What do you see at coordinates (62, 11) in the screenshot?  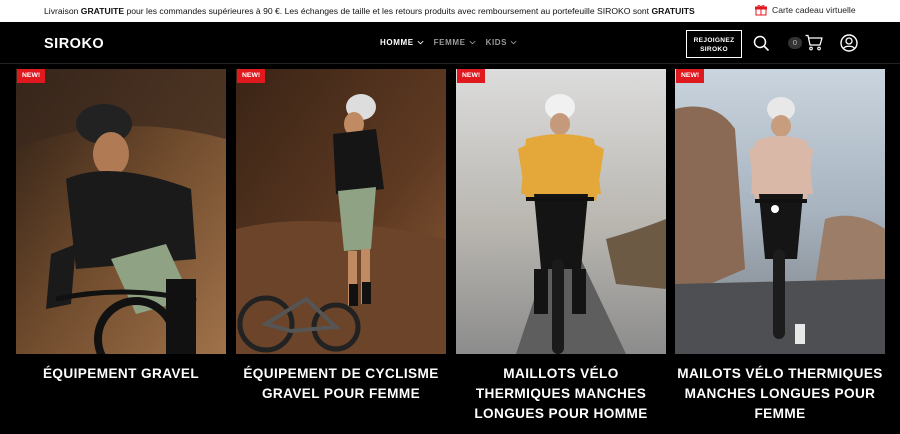 I see `message-text: Livraison` at bounding box center [62, 11].